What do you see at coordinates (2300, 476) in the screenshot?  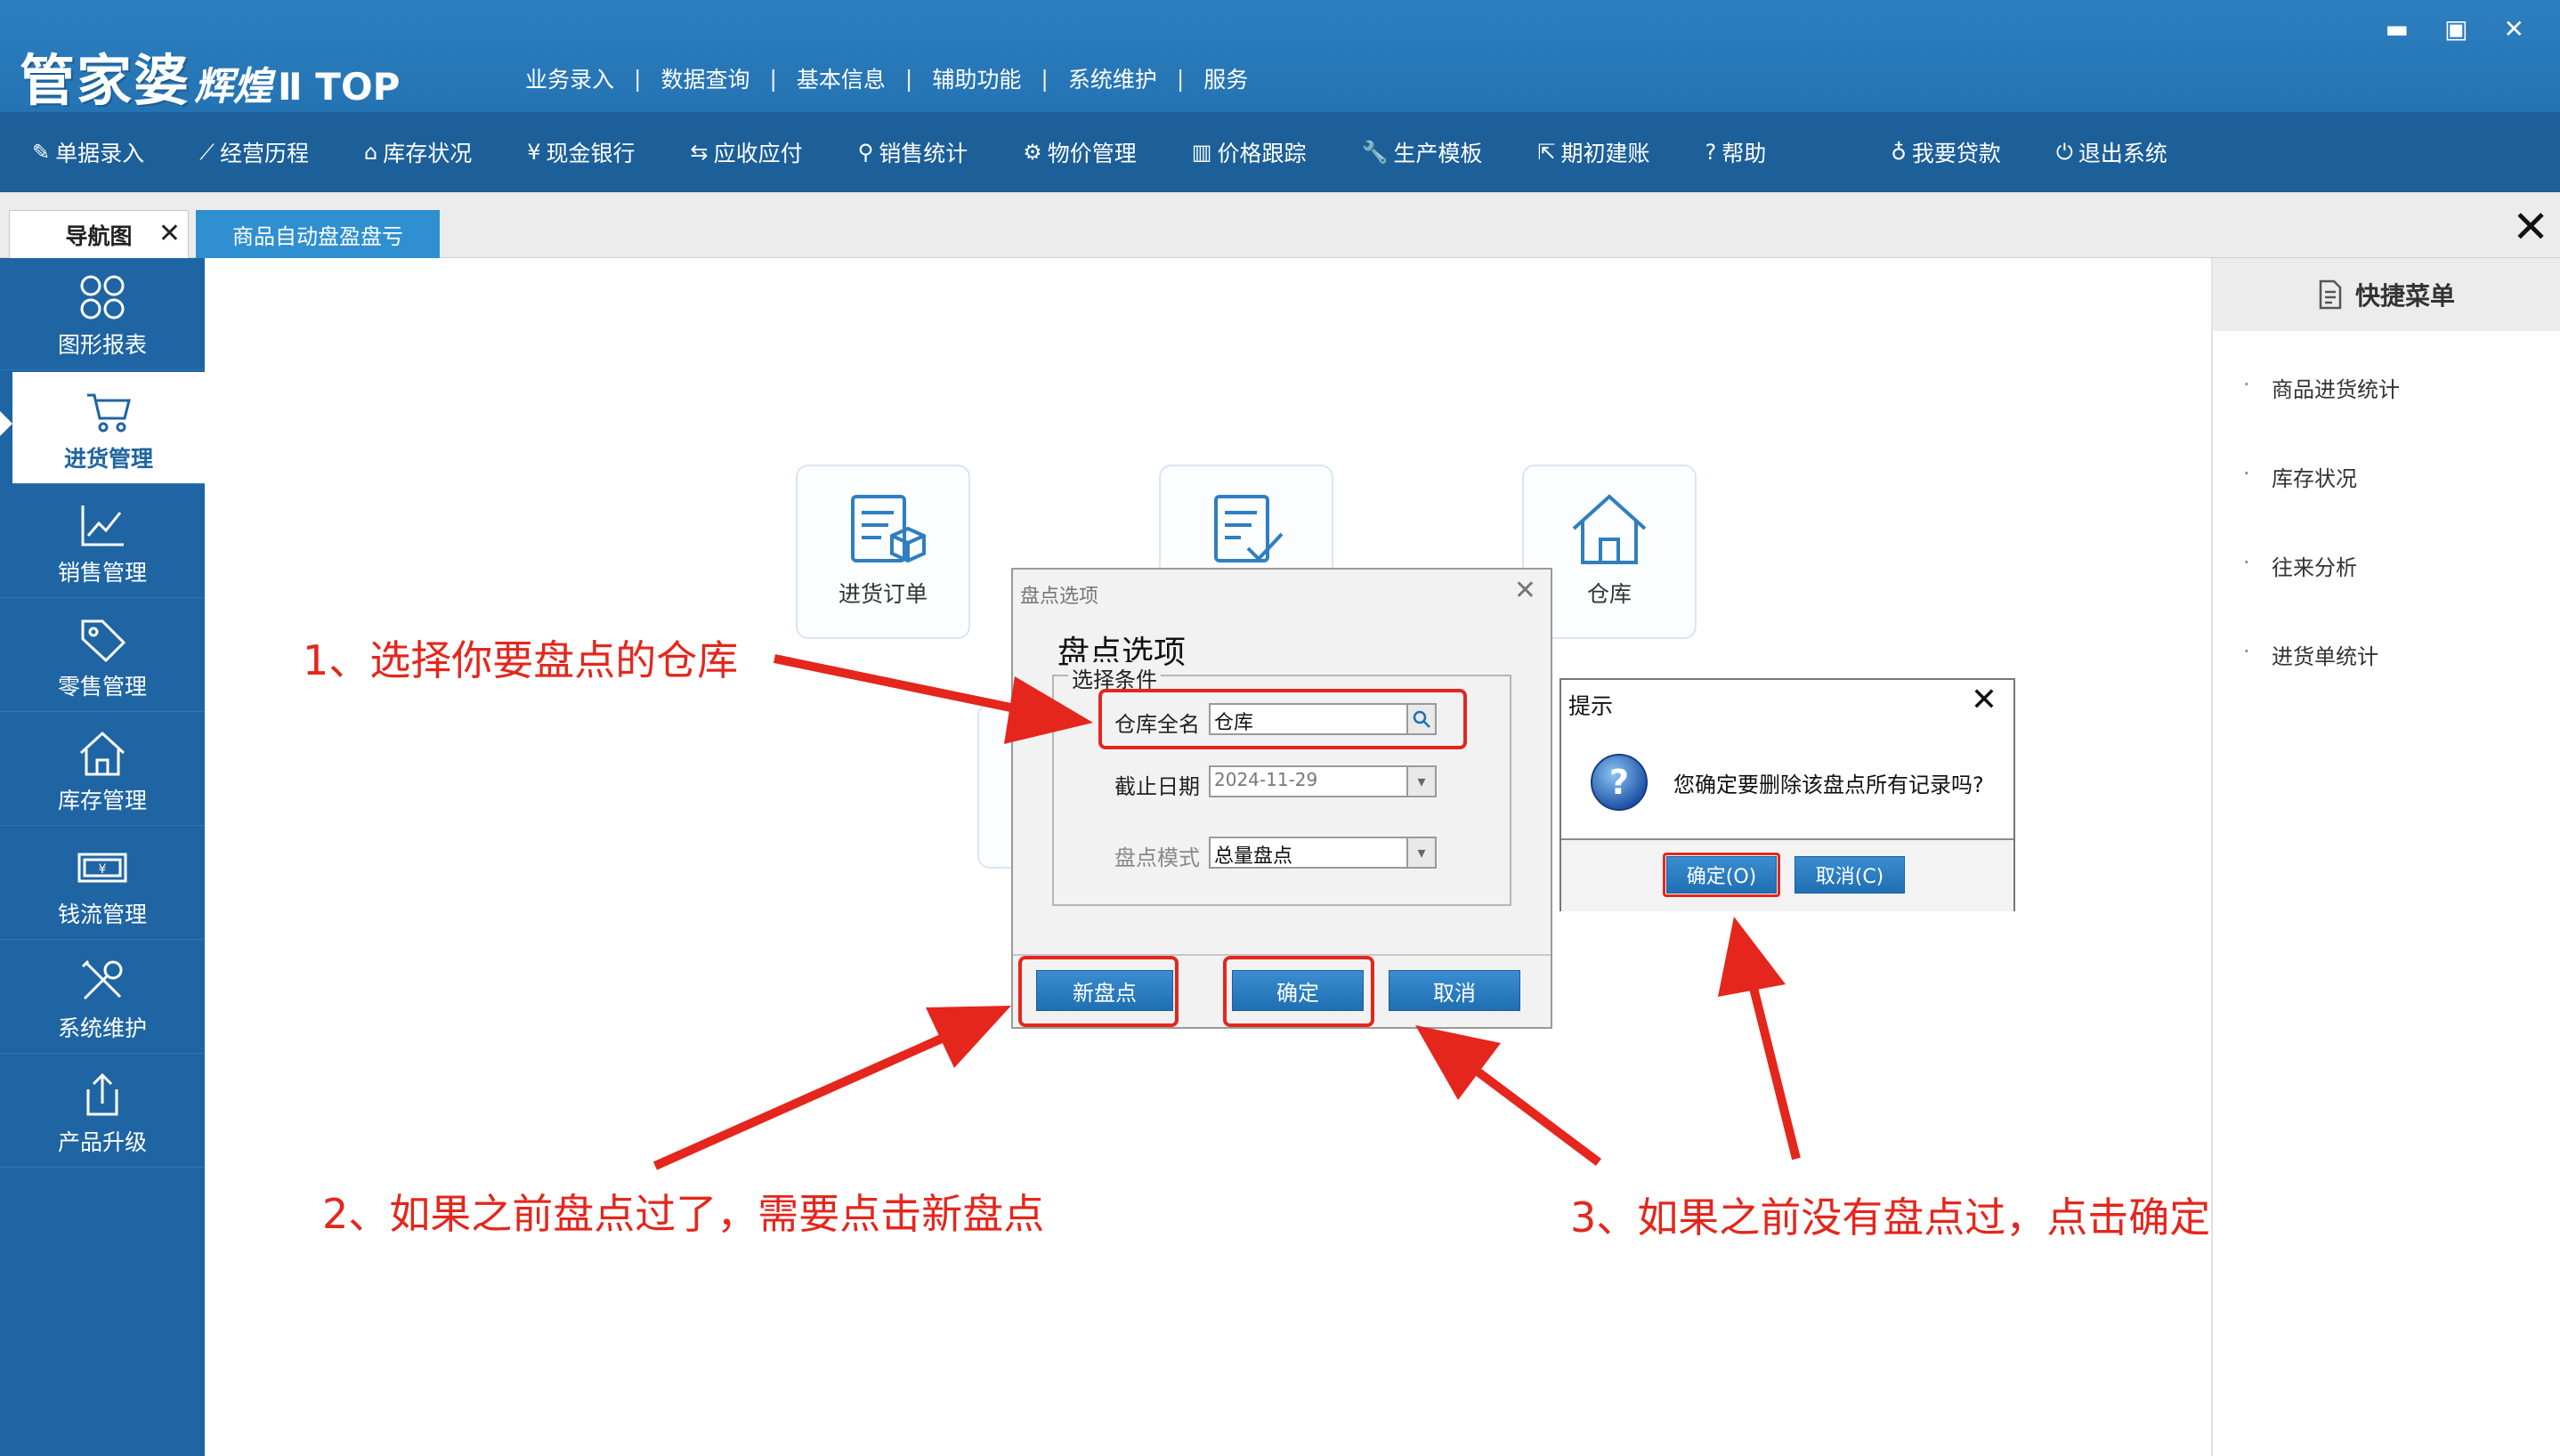 I see `quick-menu-item: 库存状况` at bounding box center [2300, 476].